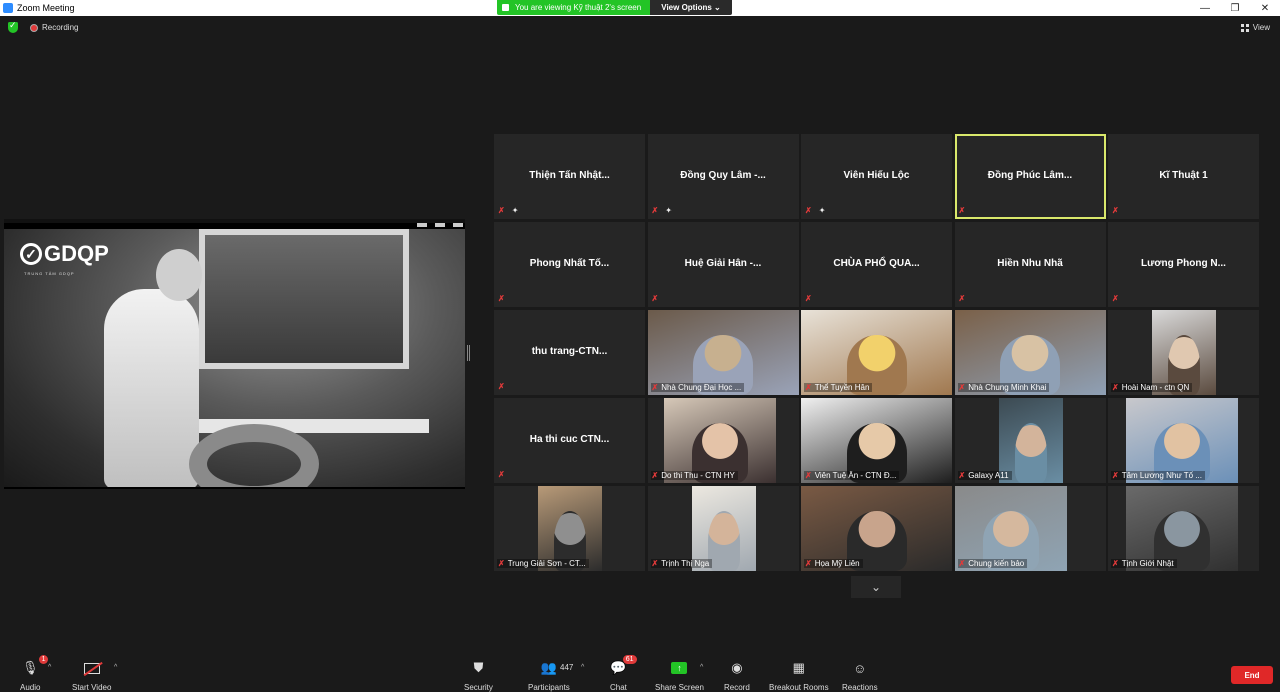  What do you see at coordinates (799, 676) in the screenshot?
I see `breakout-rooms-button: ▦ Breakout Rooms` at bounding box center [799, 676].